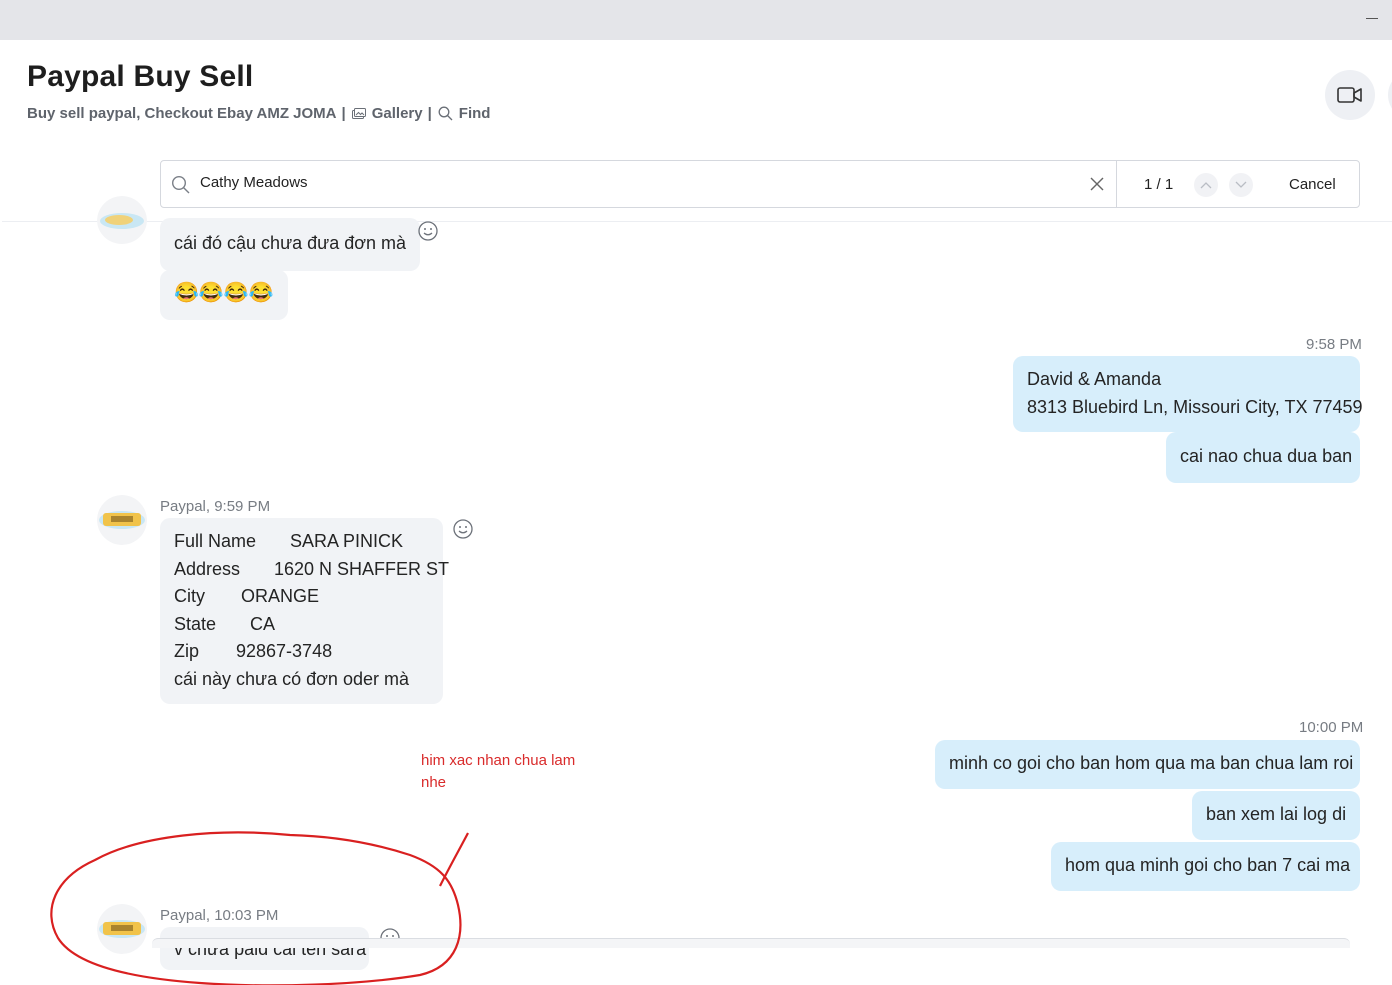 The height and width of the screenshot is (985, 1392). Describe the element at coordinates (259, 908) in the screenshot. I see `annotation-circle` at that location.